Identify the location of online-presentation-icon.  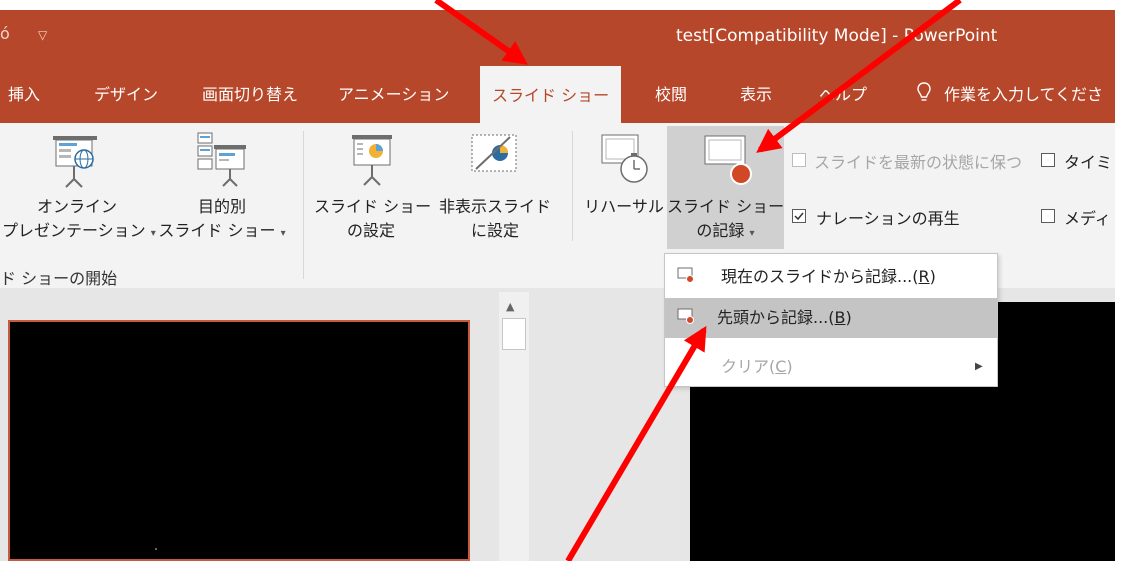
(75, 162).